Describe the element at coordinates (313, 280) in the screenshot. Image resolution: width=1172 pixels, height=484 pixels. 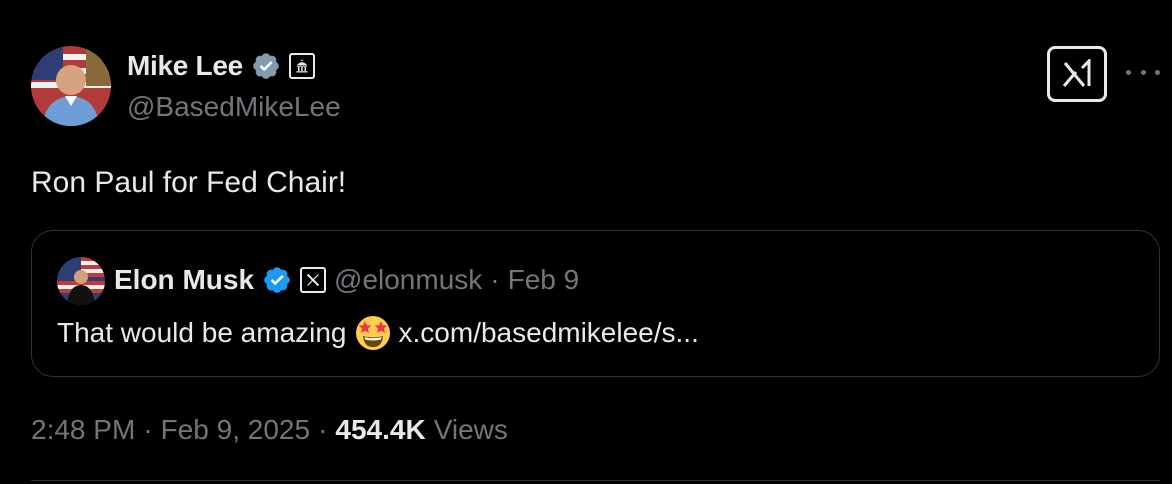
I see `x-logo-icon` at that location.